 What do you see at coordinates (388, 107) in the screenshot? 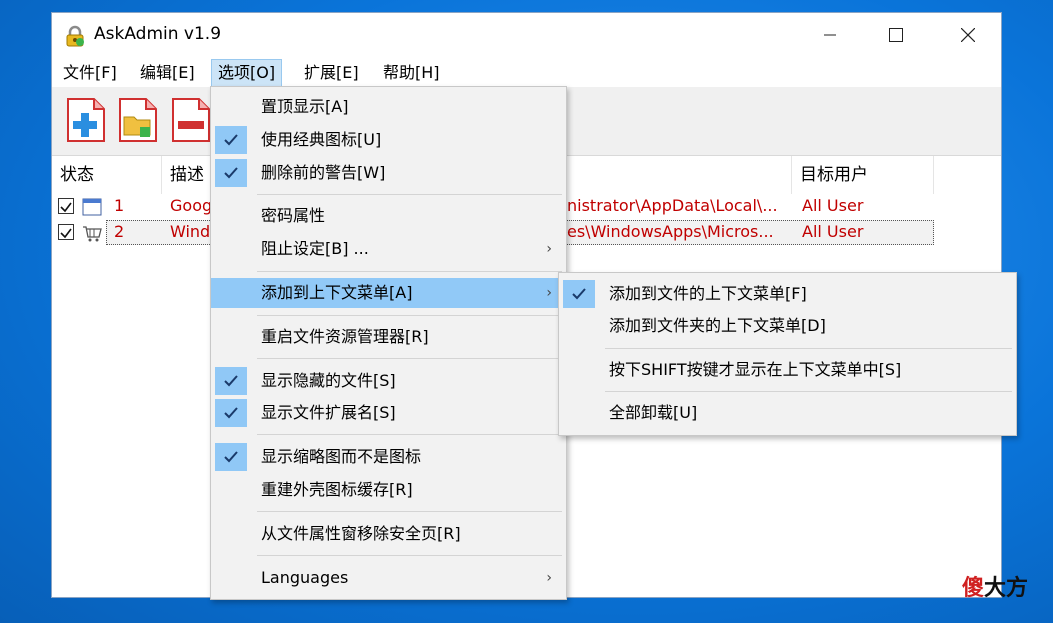
I see `menu-item-always-on-top: 置顶显示[A]` at bounding box center [388, 107].